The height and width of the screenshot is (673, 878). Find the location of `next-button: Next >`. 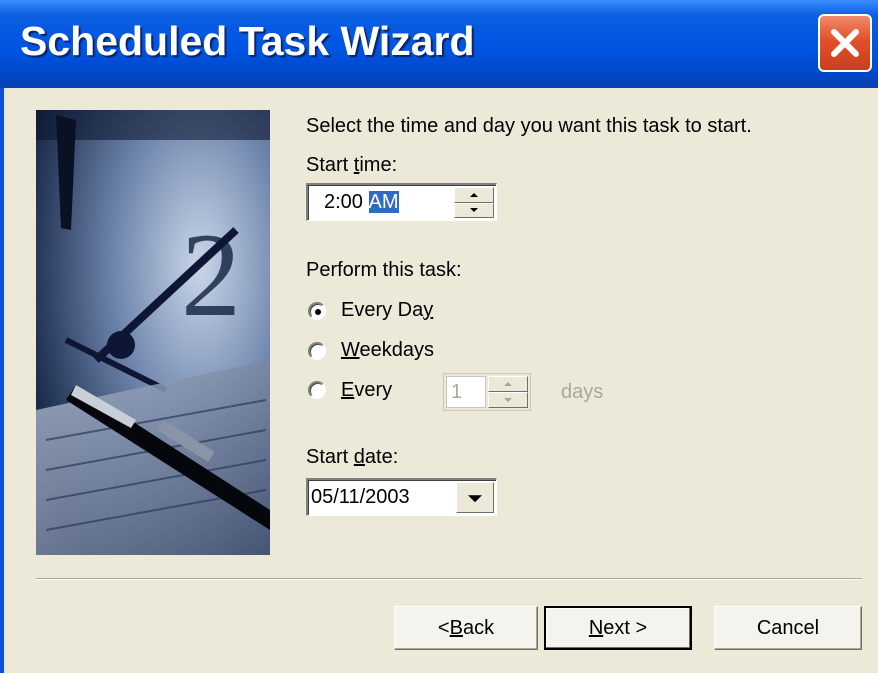

next-button: Next > is located at coordinates (618, 628).